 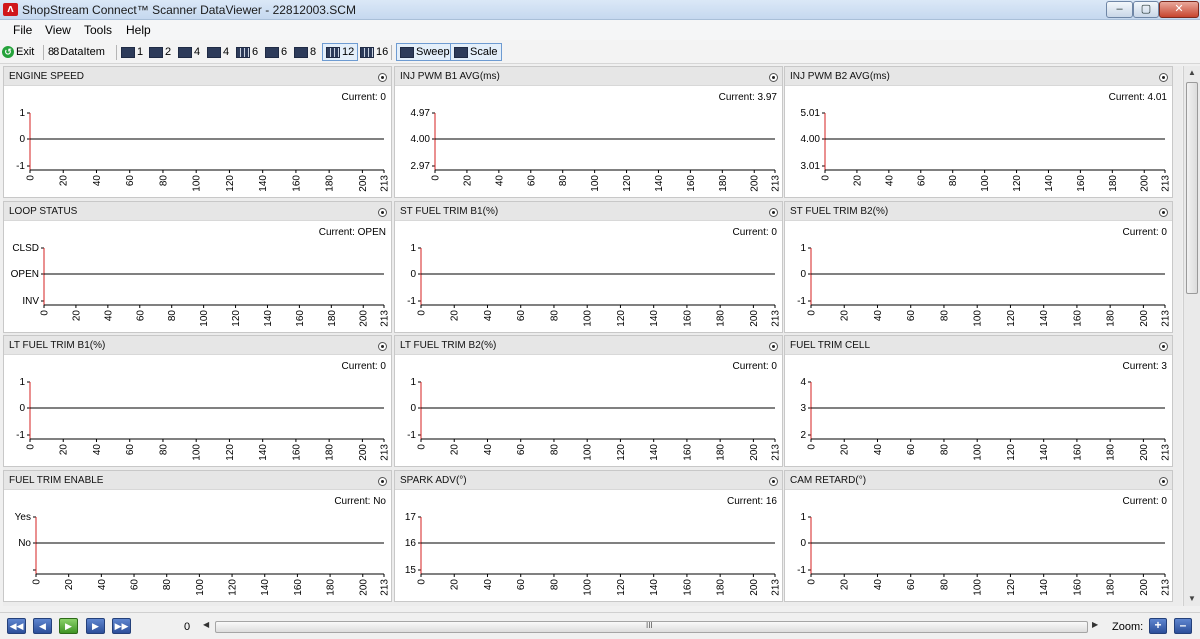 What do you see at coordinates (385, 318) in the screenshot?
I see `x-tick-label: 213` at bounding box center [385, 318].